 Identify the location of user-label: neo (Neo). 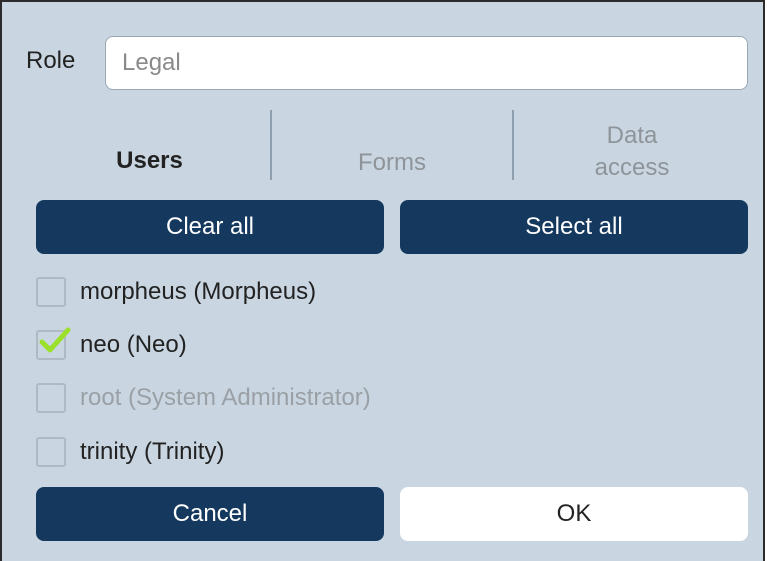
(133, 344).